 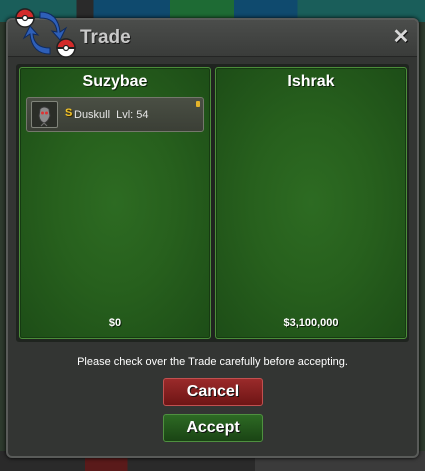 I want to click on money-left: $0, so click(x=115, y=323).